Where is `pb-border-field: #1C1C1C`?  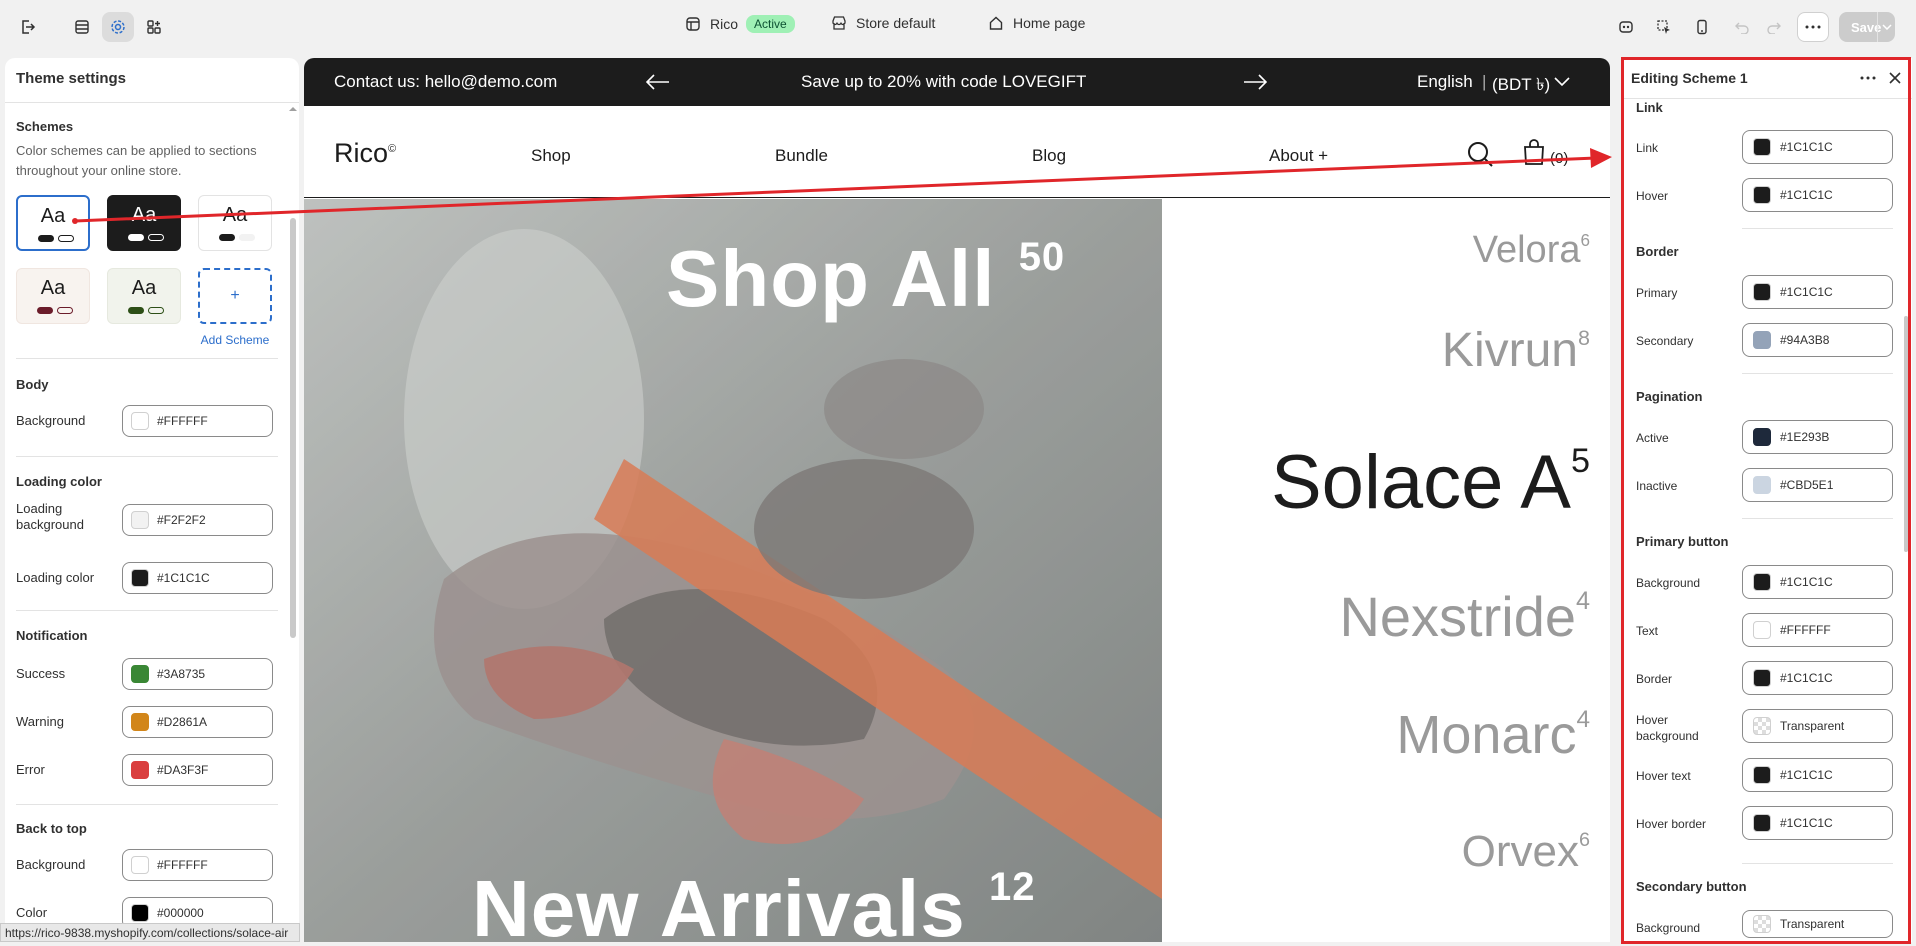 pb-border-field: #1C1C1C is located at coordinates (1817, 678).